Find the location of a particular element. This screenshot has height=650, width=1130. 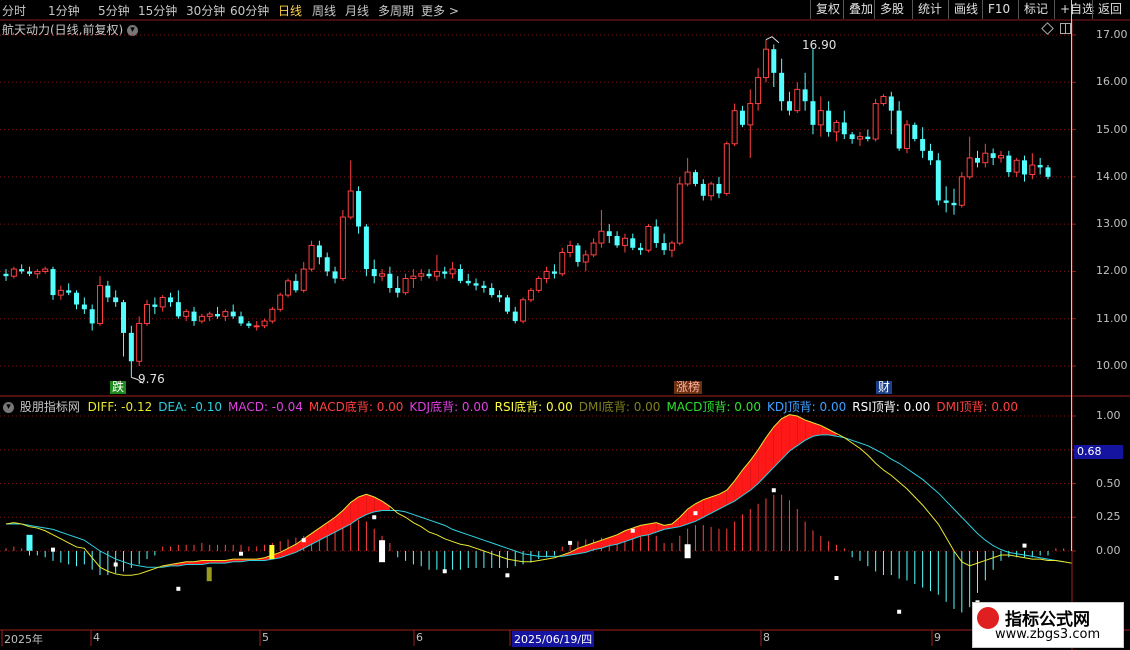

indicator-value-6: DMI底背: 0.00 is located at coordinates (619, 407).